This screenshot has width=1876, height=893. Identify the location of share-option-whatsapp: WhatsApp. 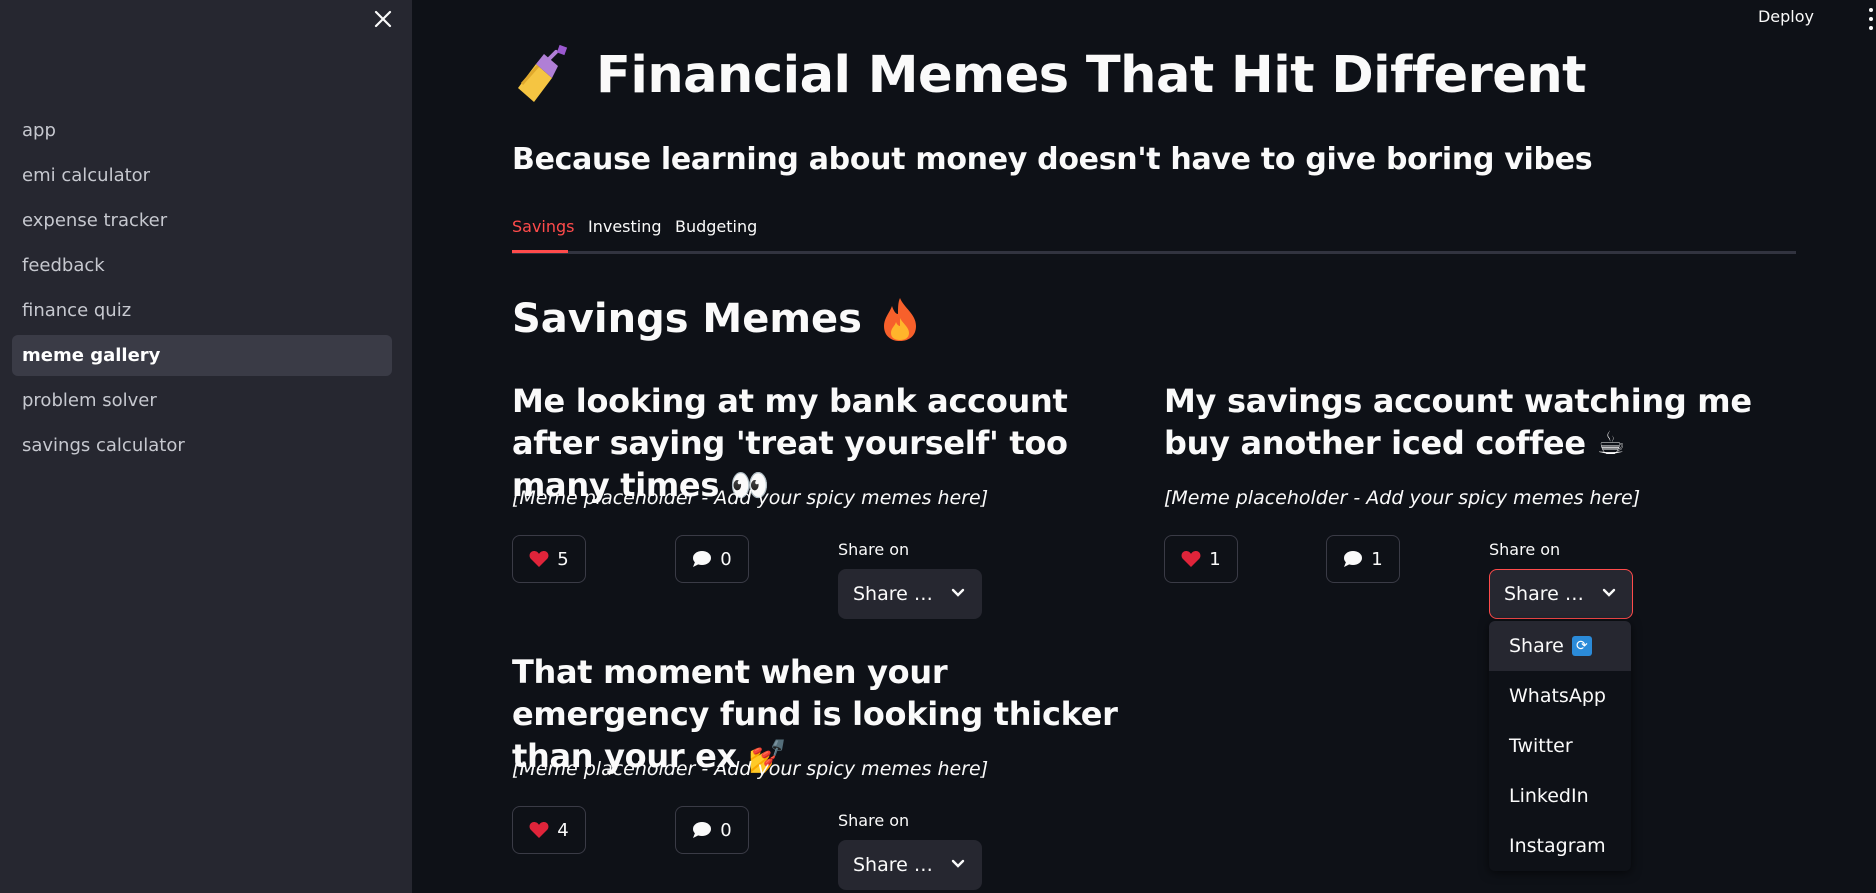
(1560, 696).